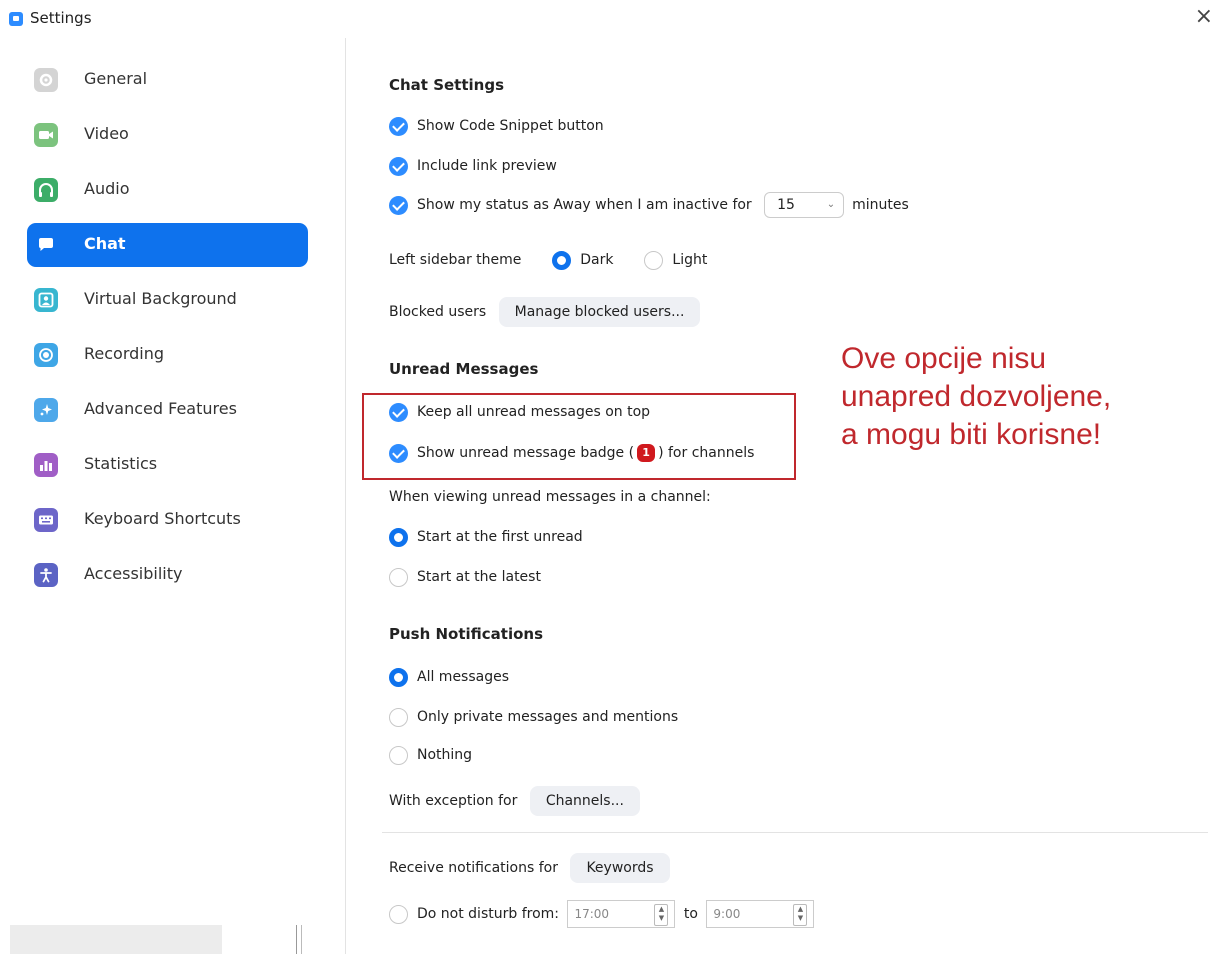 Image resolution: width=1219 pixels, height=954 pixels. Describe the element at coordinates (609, 19) in the screenshot. I see `title-bar: Settings ×` at that location.